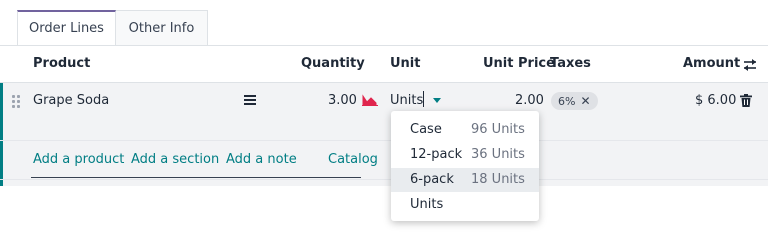 The height and width of the screenshot is (240, 768). I want to click on text-cursor, so click(423, 99).